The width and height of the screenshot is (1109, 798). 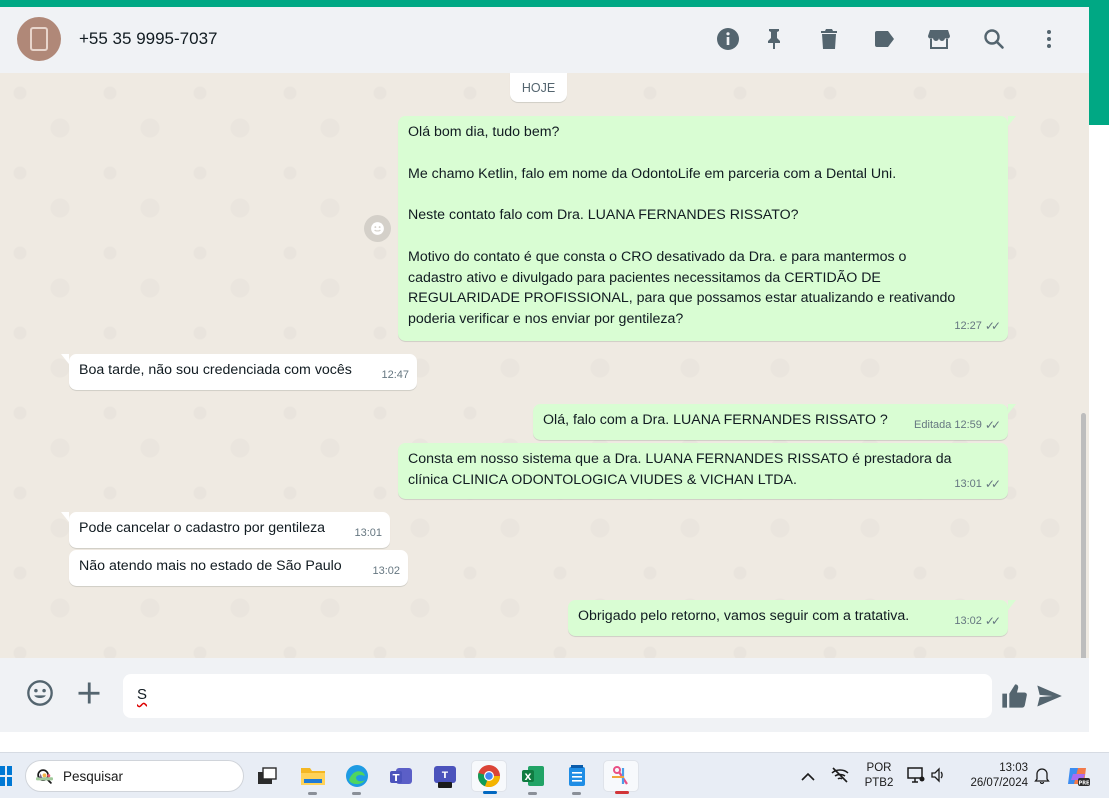 I want to click on trash-icon, so click(x=829, y=39).